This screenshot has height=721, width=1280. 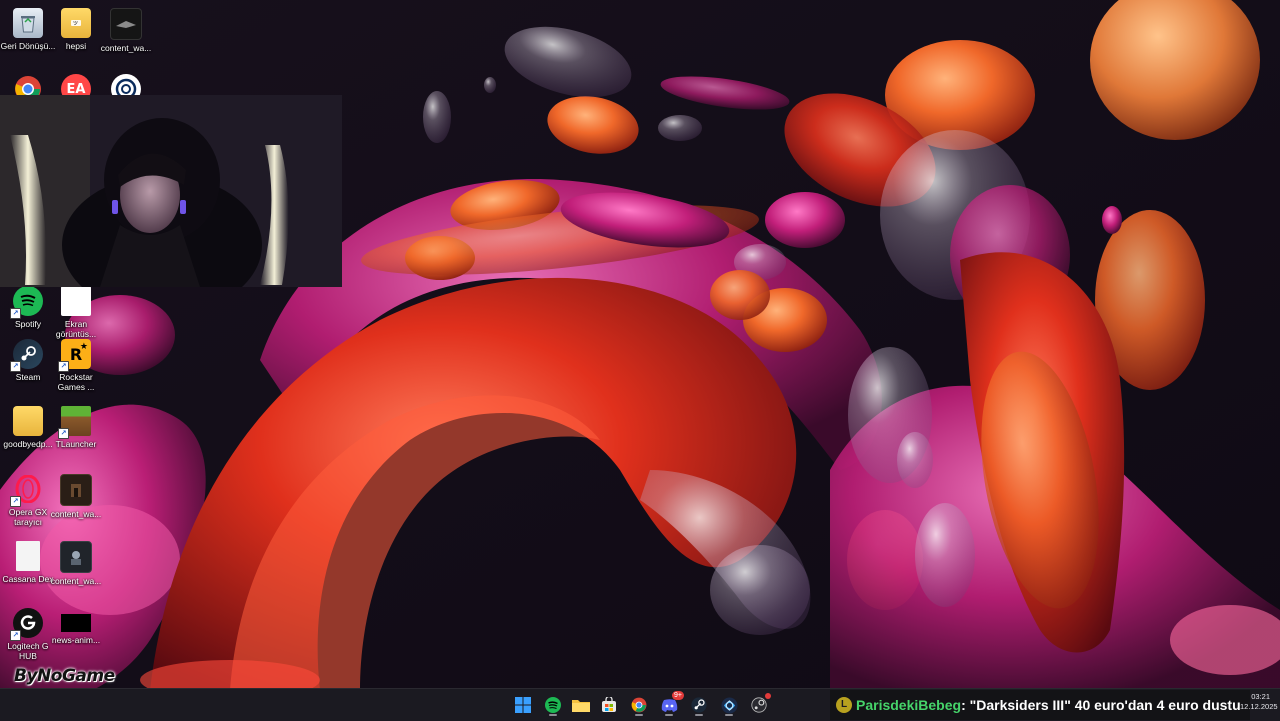 I want to click on chat-username: ParisdekiBebeg, so click(x=909, y=705).